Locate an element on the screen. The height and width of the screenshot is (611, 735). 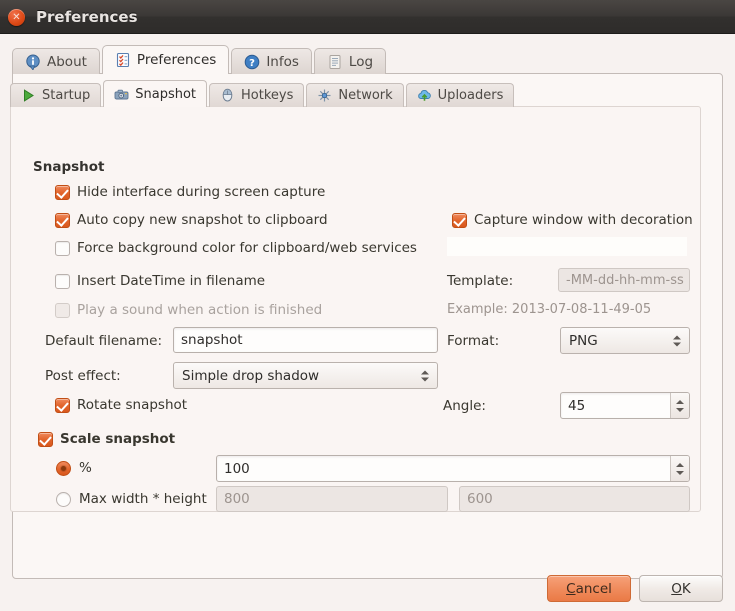
tab-infos-label: Infos is located at coordinates (282, 61).